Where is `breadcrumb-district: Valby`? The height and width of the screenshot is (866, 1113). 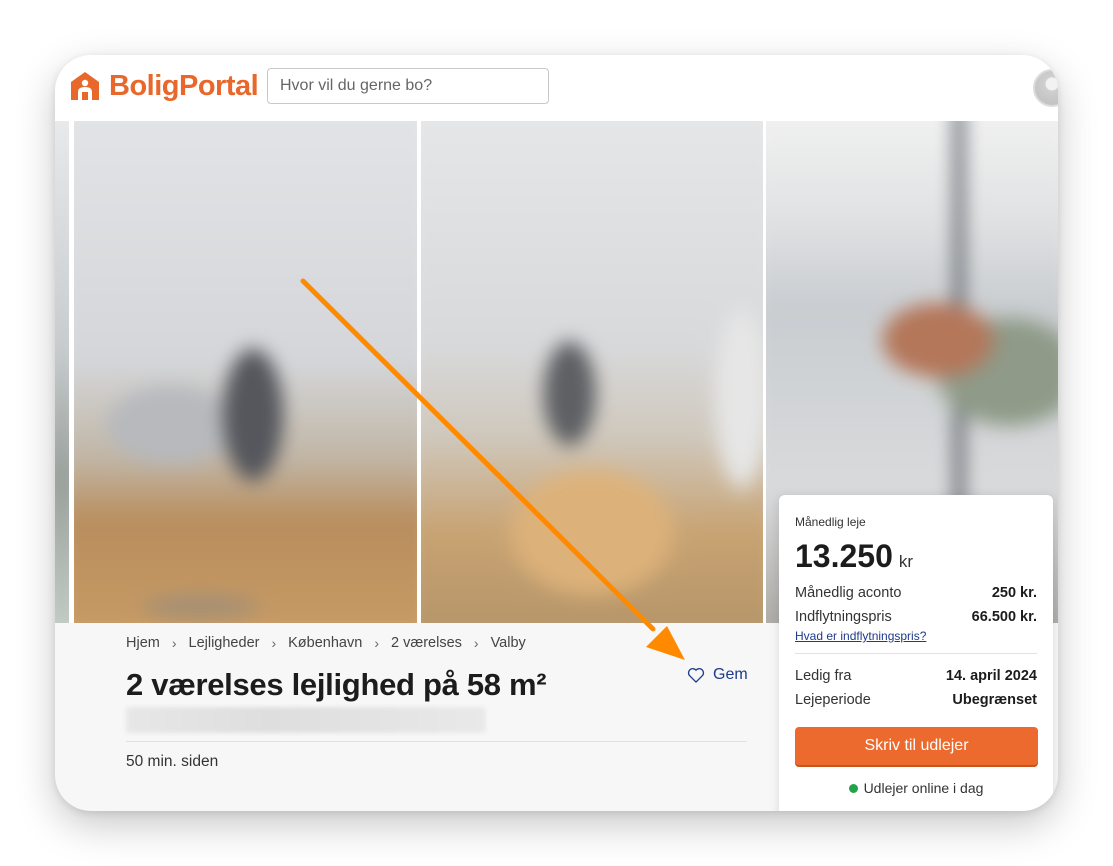
breadcrumb-district: Valby is located at coordinates (508, 643).